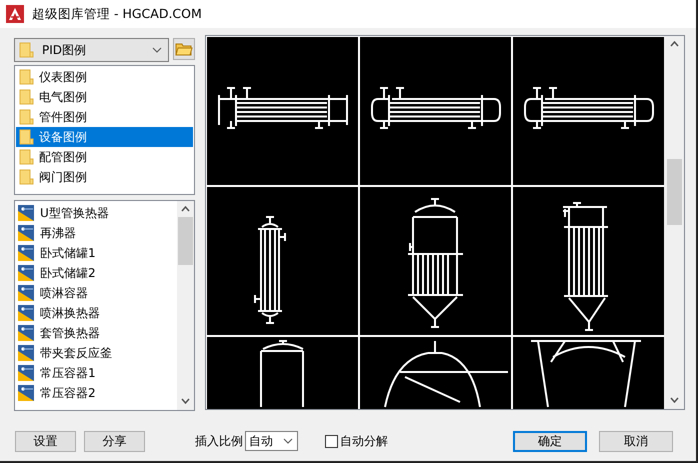  Describe the element at coordinates (550, 441) in the screenshot. I see `dialog-button: 确定` at that location.